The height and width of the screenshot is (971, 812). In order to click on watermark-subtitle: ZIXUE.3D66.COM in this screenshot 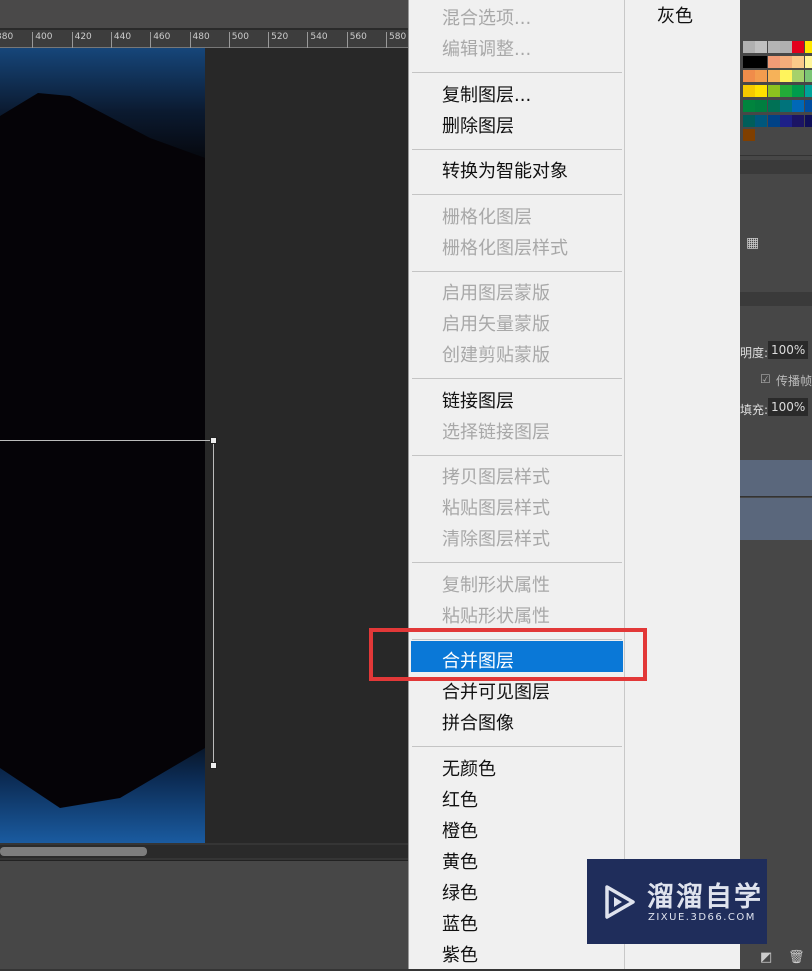, I will do `click(702, 917)`.